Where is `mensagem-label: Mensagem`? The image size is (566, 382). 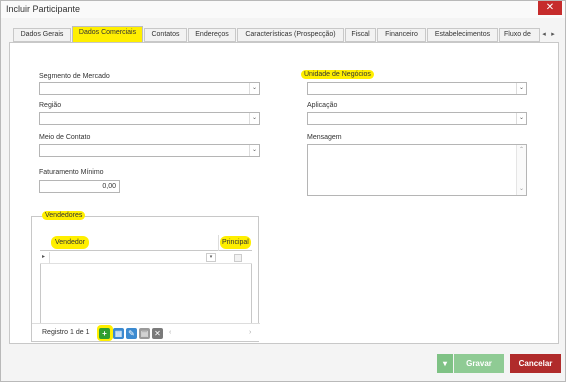 mensagem-label: Mensagem is located at coordinates (324, 137).